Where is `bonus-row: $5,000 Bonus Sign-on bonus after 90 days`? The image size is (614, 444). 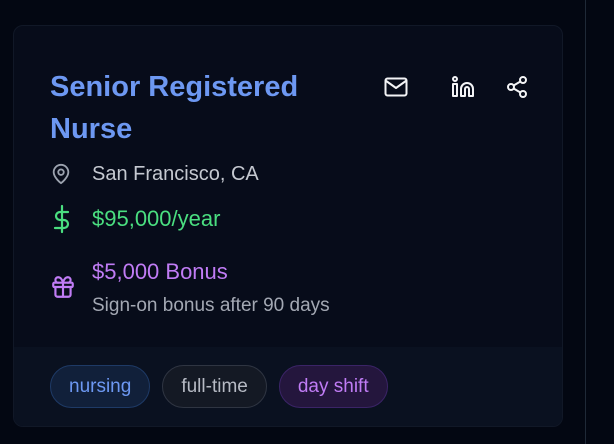
bonus-row: $5,000 Bonus Sign-on bonus after 90 days is located at coordinates (190, 289).